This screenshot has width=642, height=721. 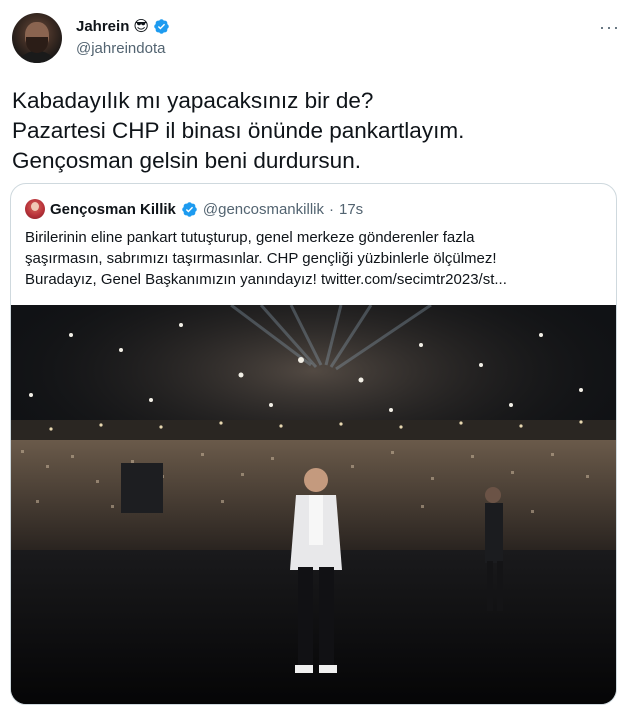 I want to click on author-name-row: Jahrein 😎, so click(x=123, y=26).